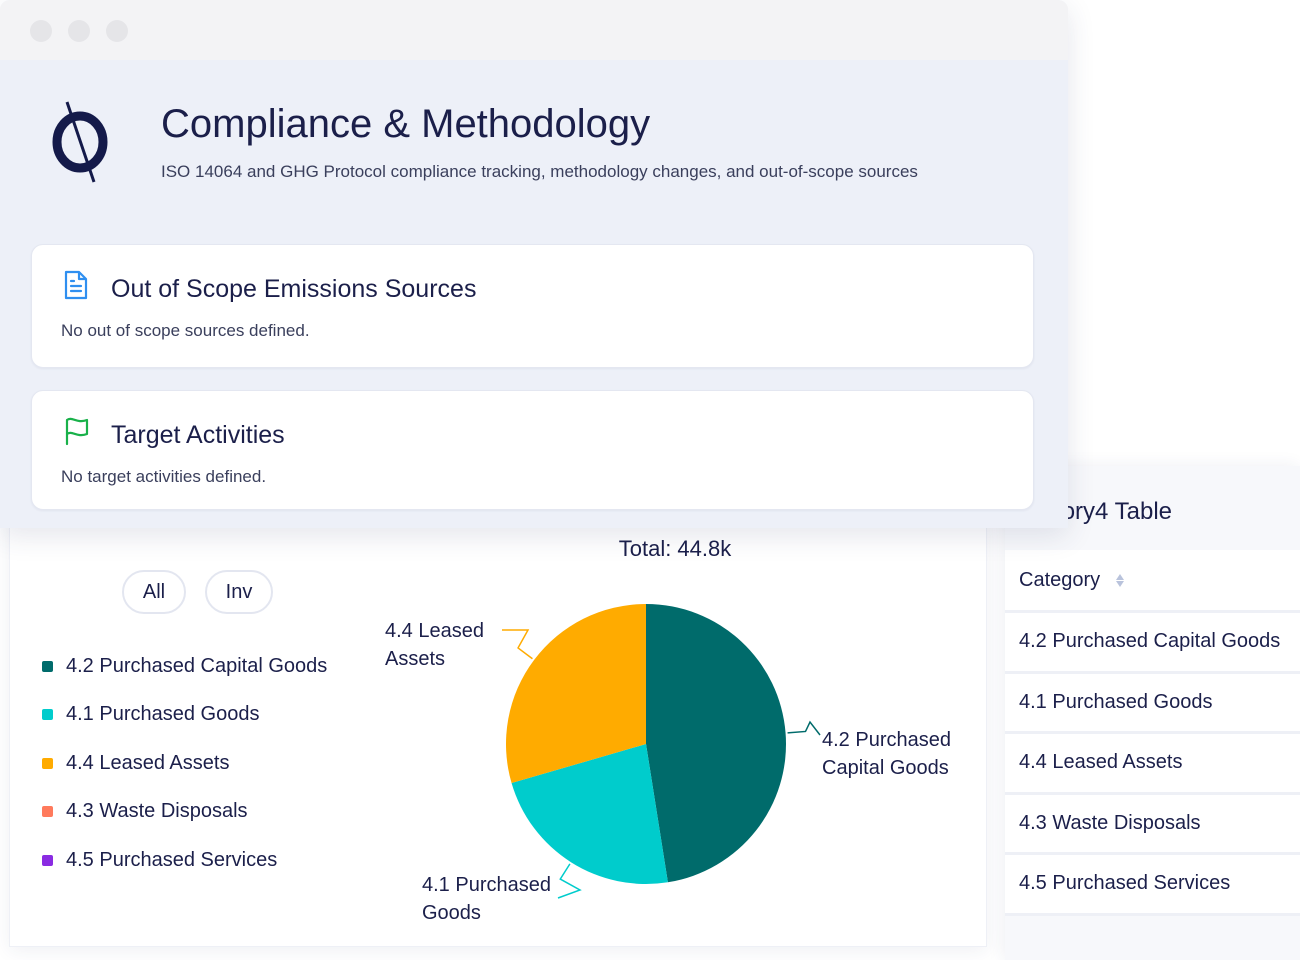  What do you see at coordinates (198, 435) in the screenshot?
I see `section-title: Target Activities` at bounding box center [198, 435].